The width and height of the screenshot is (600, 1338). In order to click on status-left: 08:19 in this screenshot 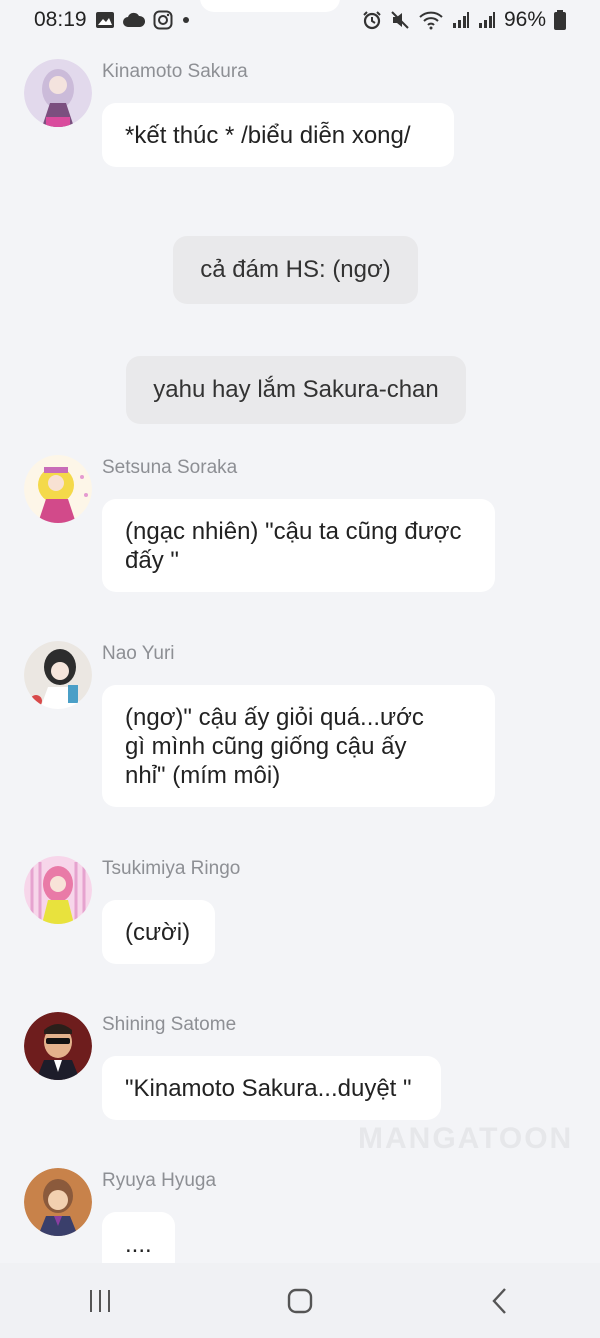, I will do `click(112, 20)`.